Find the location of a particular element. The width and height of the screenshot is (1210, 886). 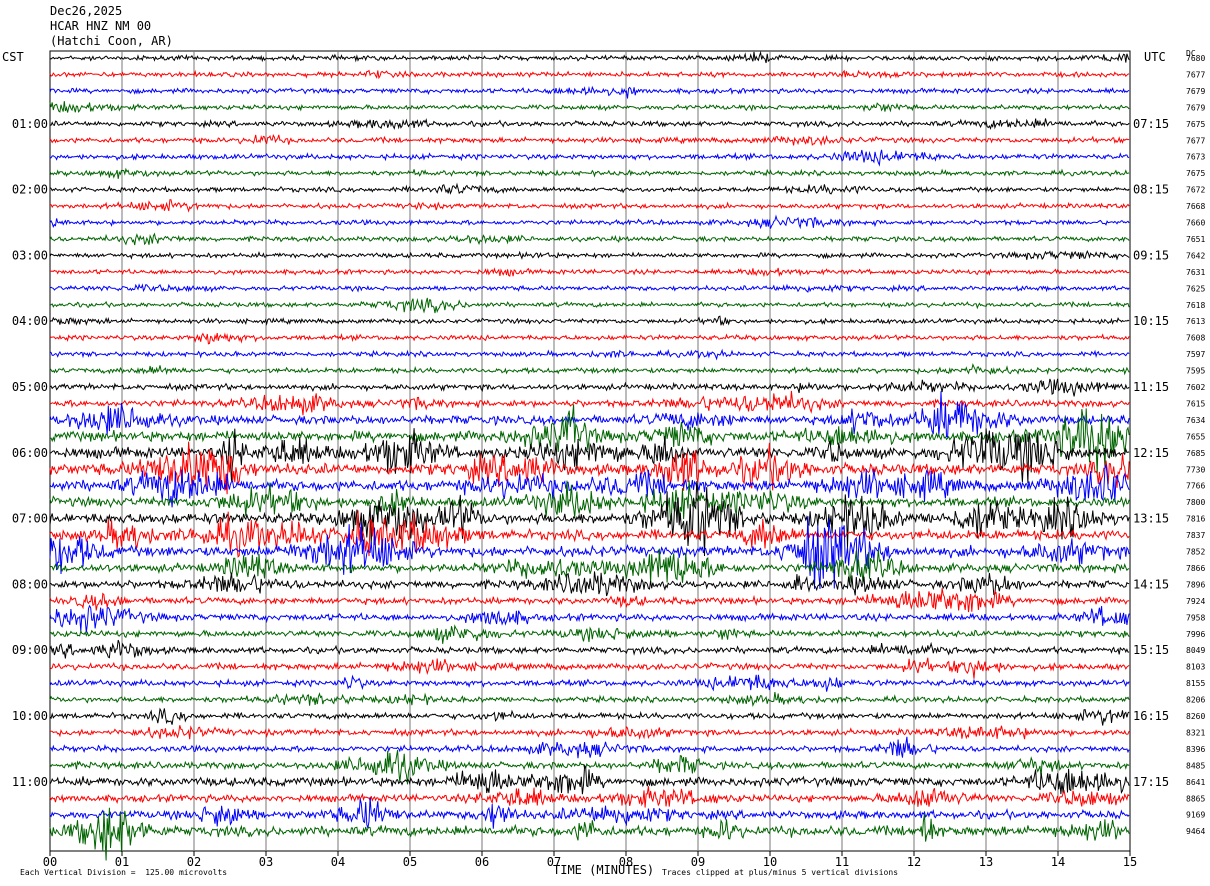

x-tick-label: 02 is located at coordinates (194, 862).